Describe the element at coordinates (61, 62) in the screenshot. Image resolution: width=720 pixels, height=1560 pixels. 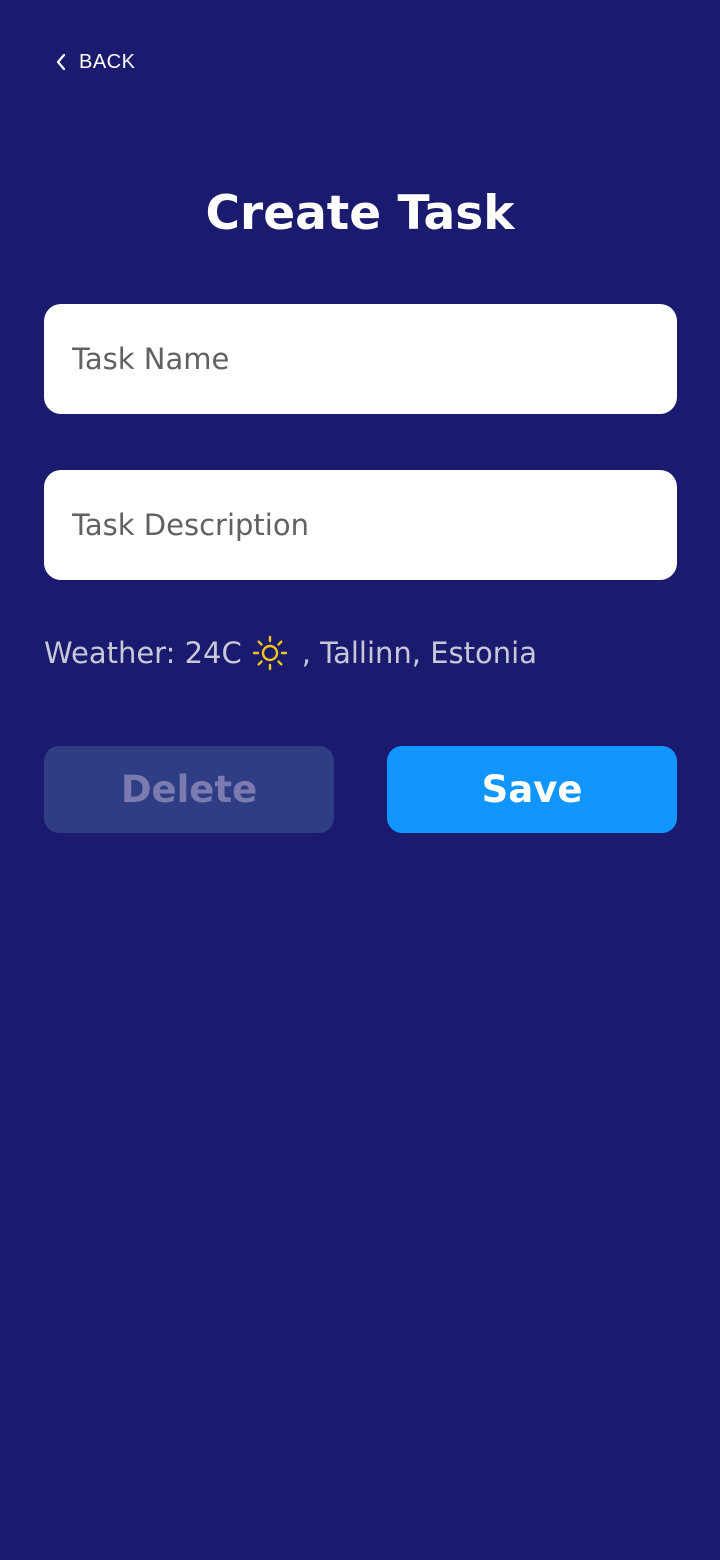
I see `chevron-left-icon` at that location.